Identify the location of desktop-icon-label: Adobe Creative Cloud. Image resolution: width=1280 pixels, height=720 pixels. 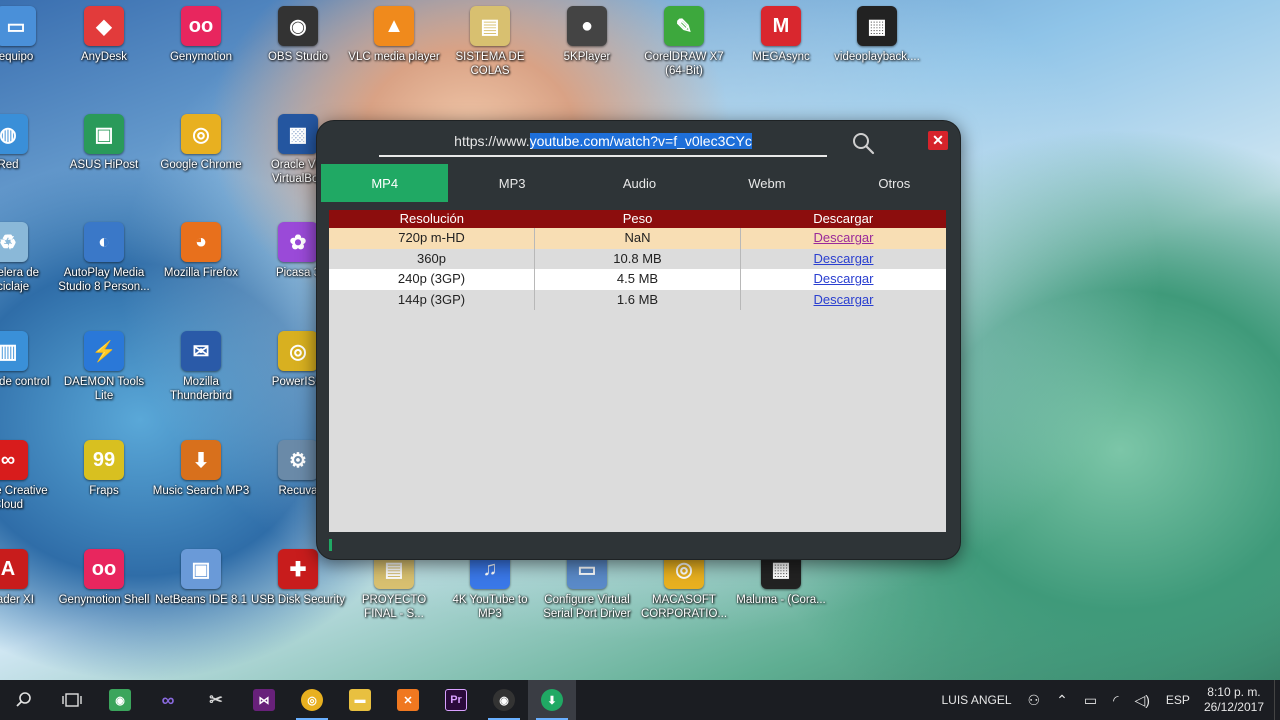
(24, 498).